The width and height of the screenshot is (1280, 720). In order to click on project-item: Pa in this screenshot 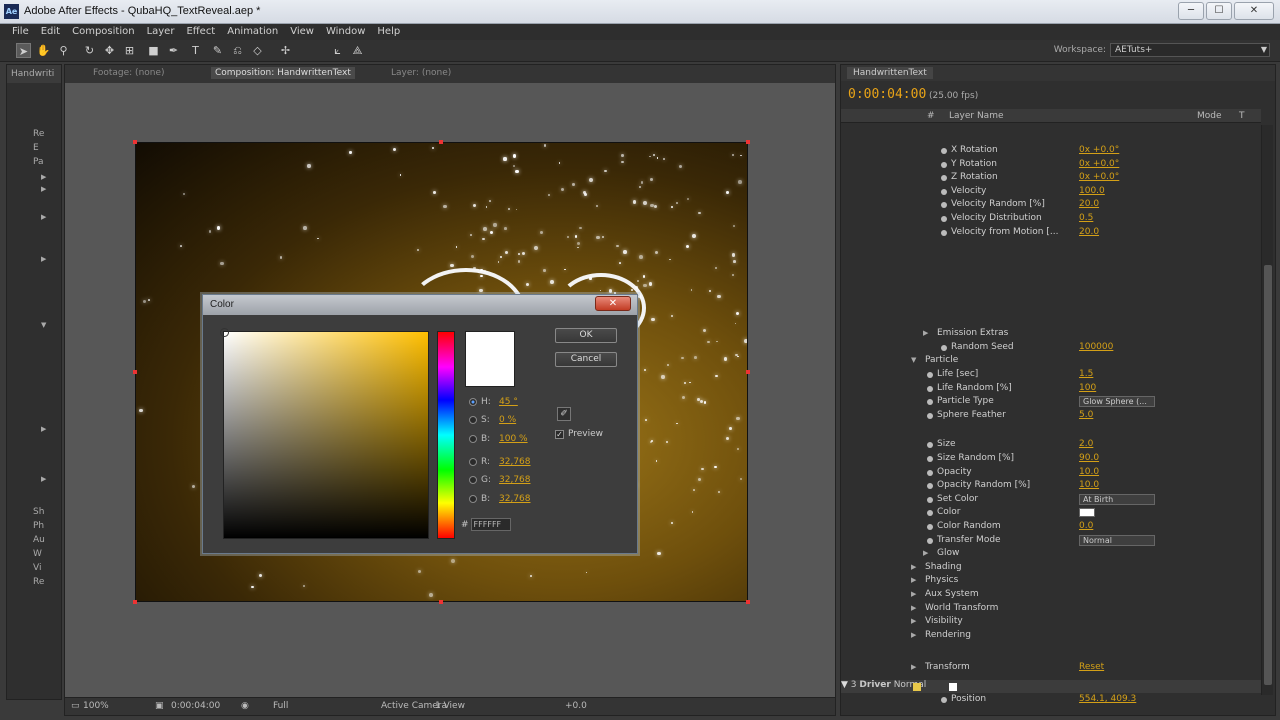, I will do `click(38, 162)`.